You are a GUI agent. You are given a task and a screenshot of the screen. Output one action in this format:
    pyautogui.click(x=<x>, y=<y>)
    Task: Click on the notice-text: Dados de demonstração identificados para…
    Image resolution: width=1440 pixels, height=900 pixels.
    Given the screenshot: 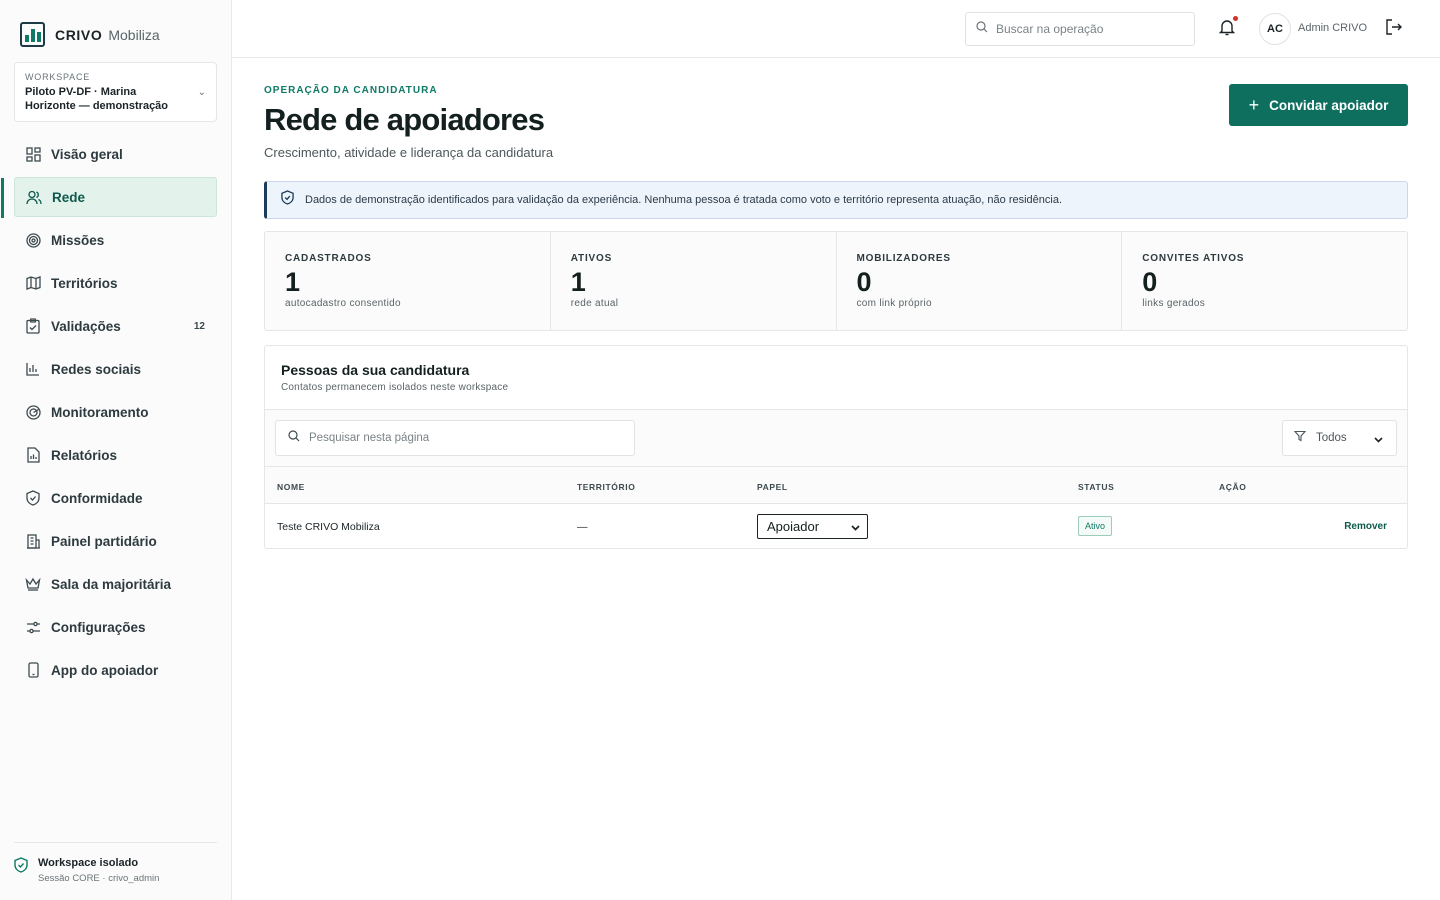 What is the action you would take?
    pyautogui.click(x=684, y=200)
    